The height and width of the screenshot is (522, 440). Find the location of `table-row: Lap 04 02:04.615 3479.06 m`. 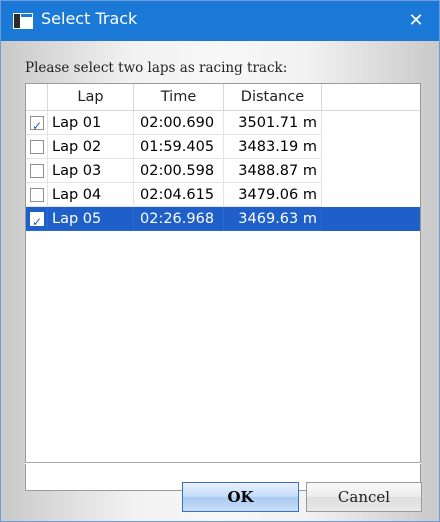

table-row: Lap 04 02:04.615 3479.06 m is located at coordinates (223, 195).